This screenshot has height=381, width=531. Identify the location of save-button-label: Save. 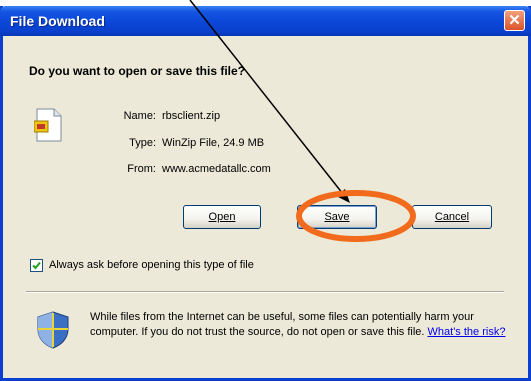
(337, 217).